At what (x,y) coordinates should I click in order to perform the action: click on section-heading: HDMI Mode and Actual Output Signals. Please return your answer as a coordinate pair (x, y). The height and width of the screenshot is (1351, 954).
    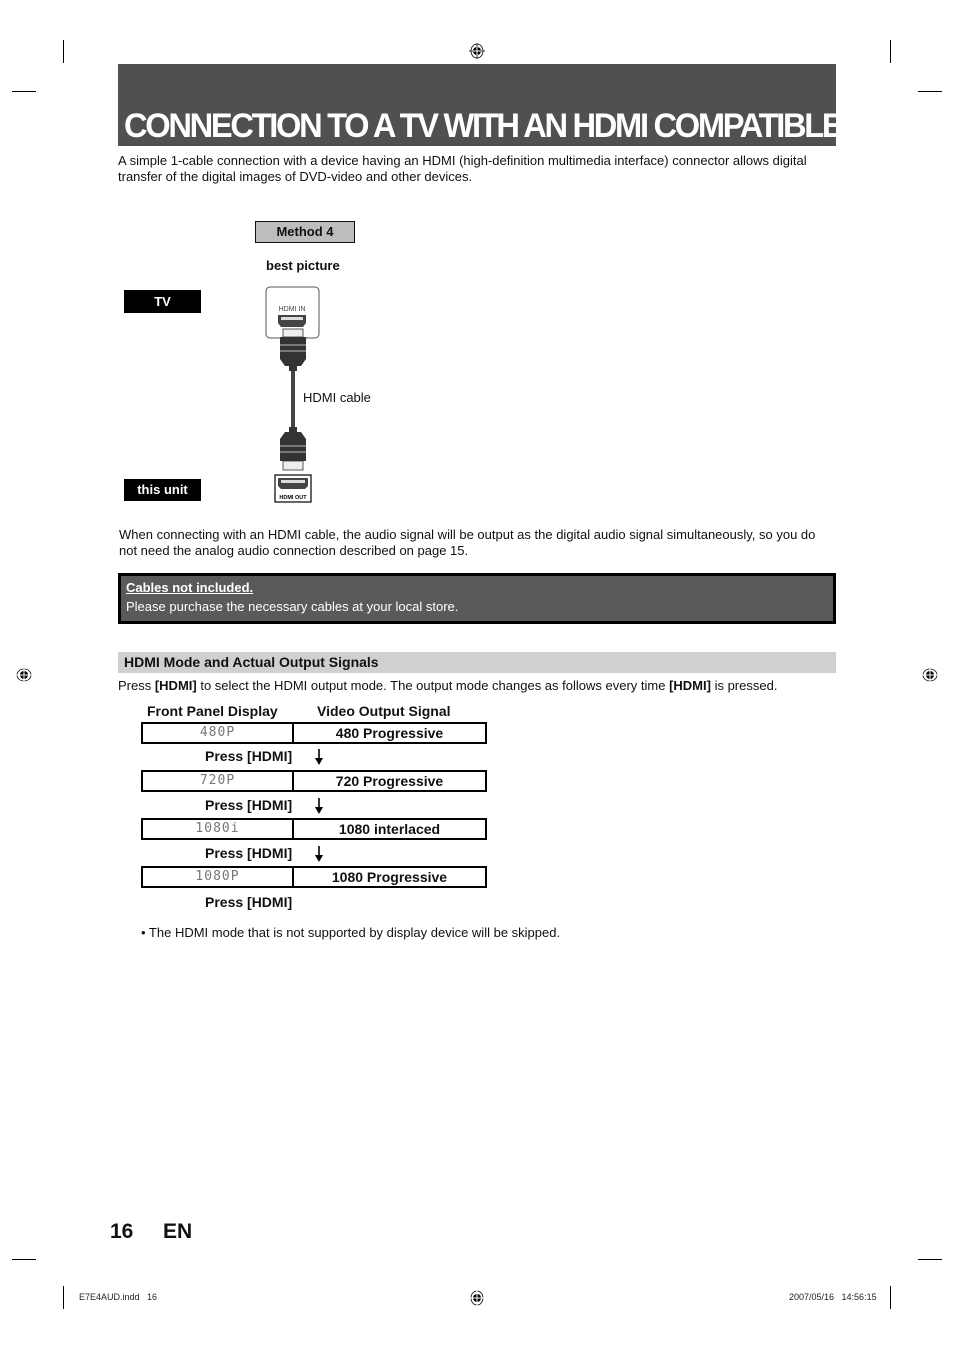
    Looking at the image, I should click on (477, 662).